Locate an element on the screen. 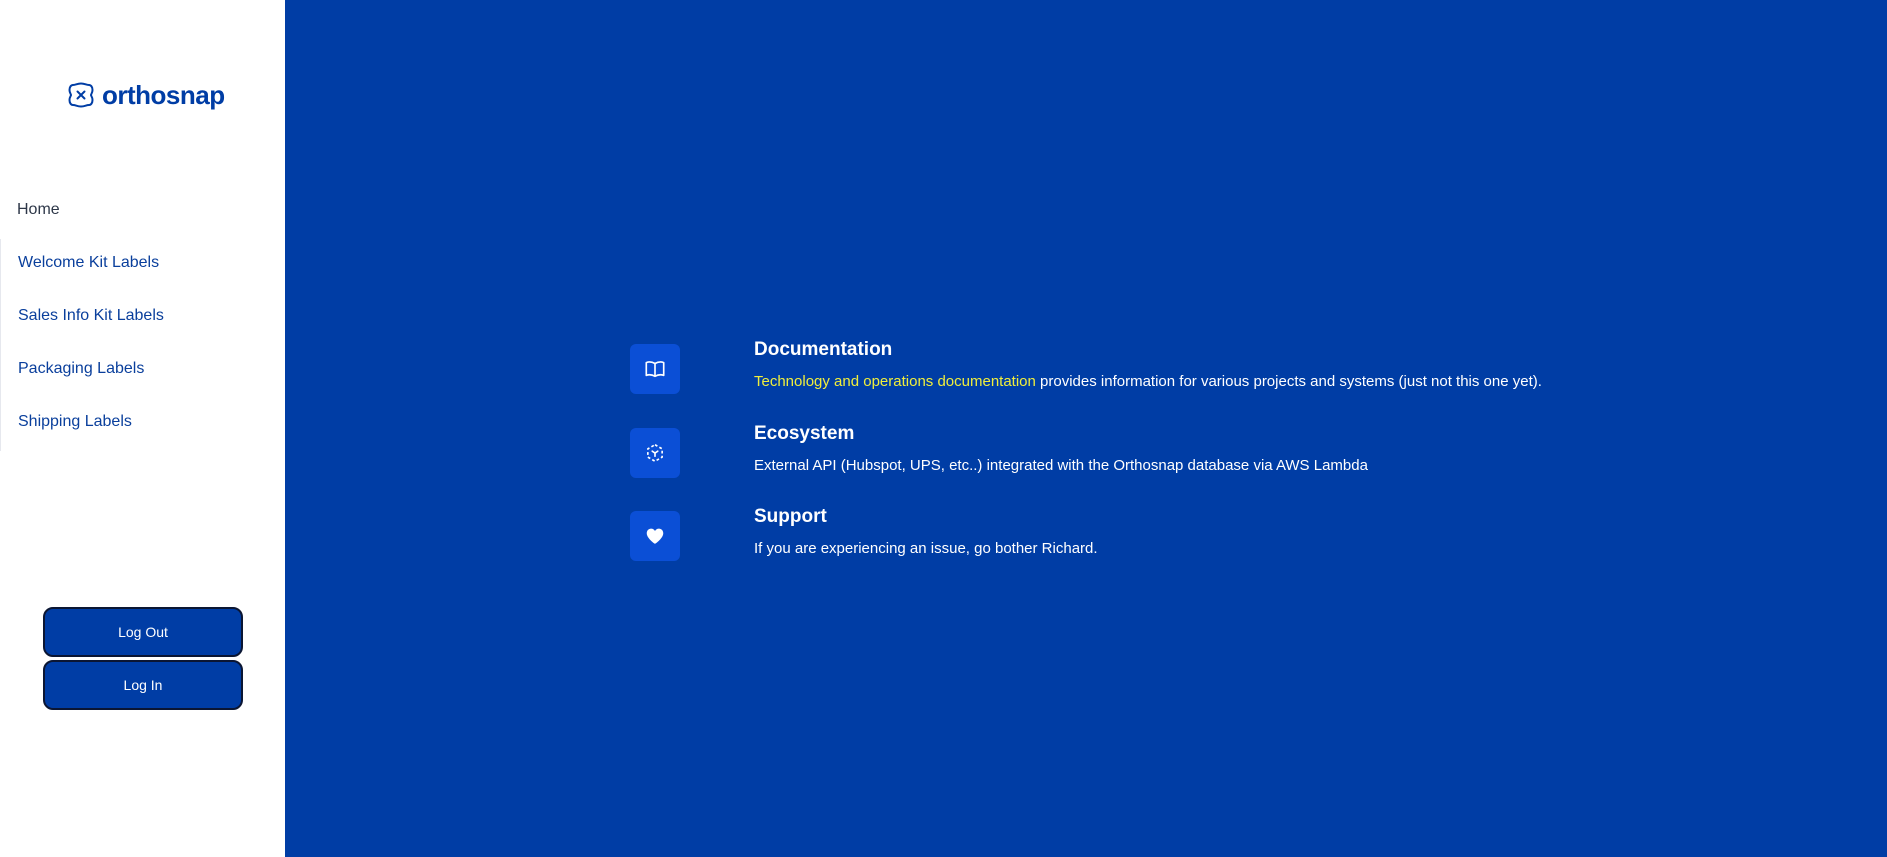  nav-item-packaging-labels: Packaging Labels is located at coordinates (143, 371).